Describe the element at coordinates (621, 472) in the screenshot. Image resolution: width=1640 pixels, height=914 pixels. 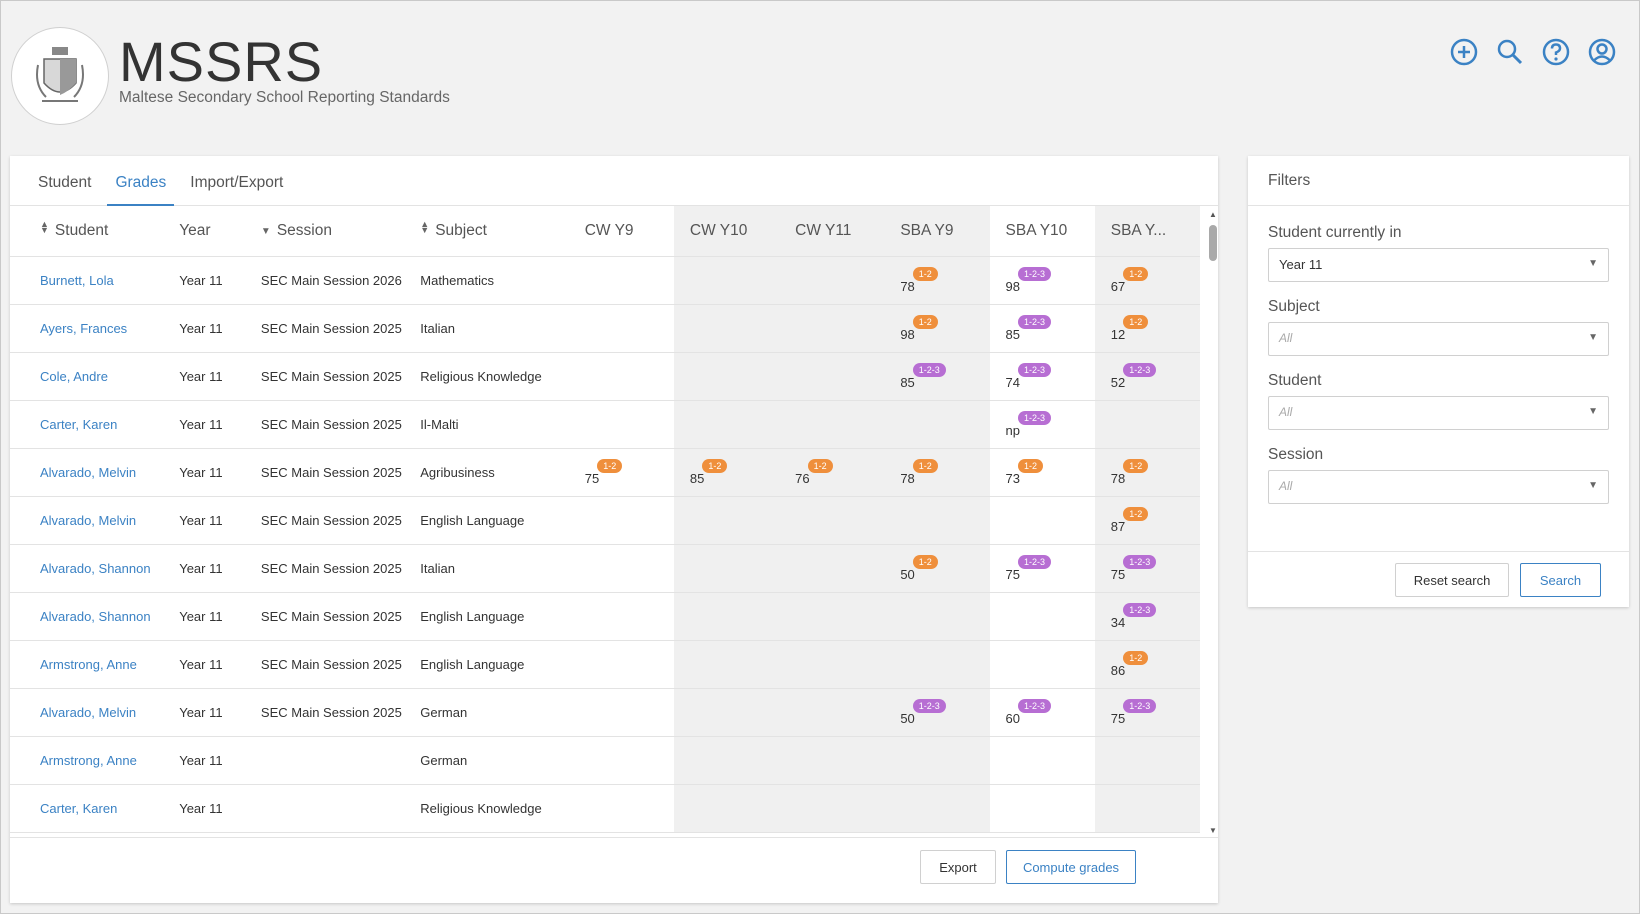
I see `cw-y9-cell: 75 1-2` at that location.